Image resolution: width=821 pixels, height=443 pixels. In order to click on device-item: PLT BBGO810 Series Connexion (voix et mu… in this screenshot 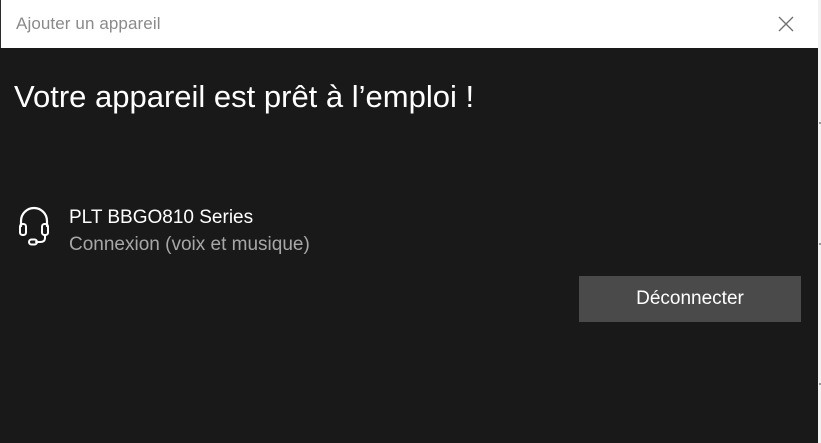, I will do `click(268, 232)`.